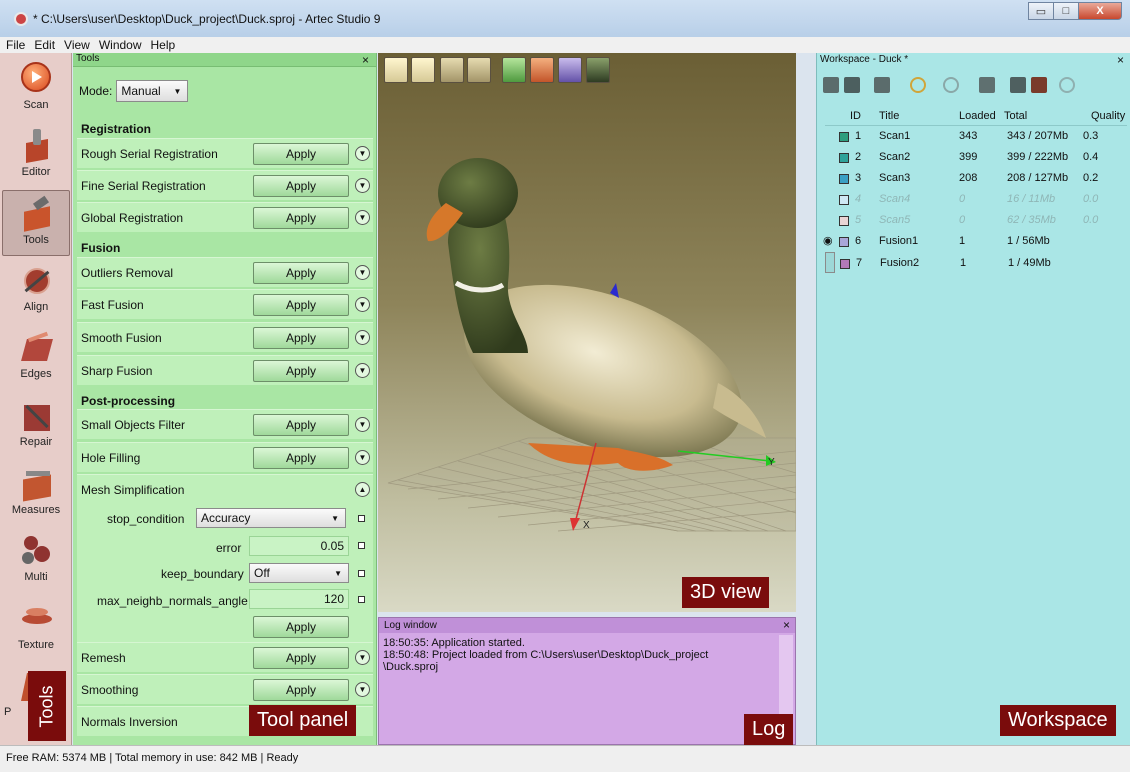 The width and height of the screenshot is (1130, 772). I want to click on col-id: ID, so click(855, 116).